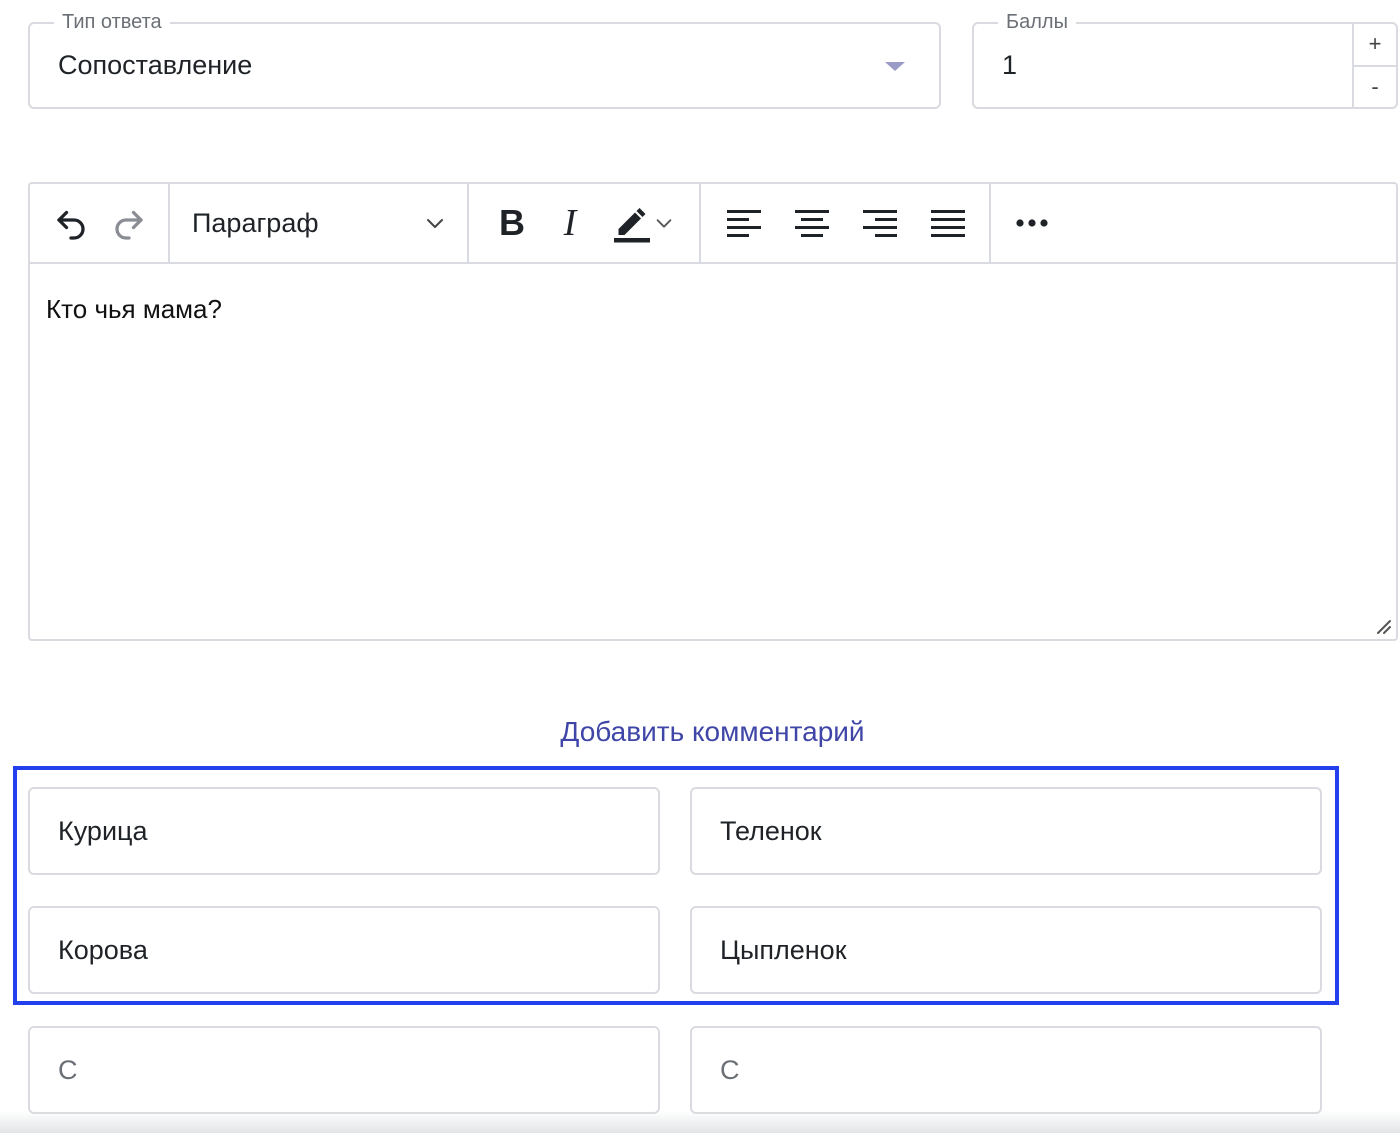 The height and width of the screenshot is (1133, 1400). What do you see at coordinates (484, 59) in the screenshot?
I see `answer-type-select: Тип ответа Сопоставление` at bounding box center [484, 59].